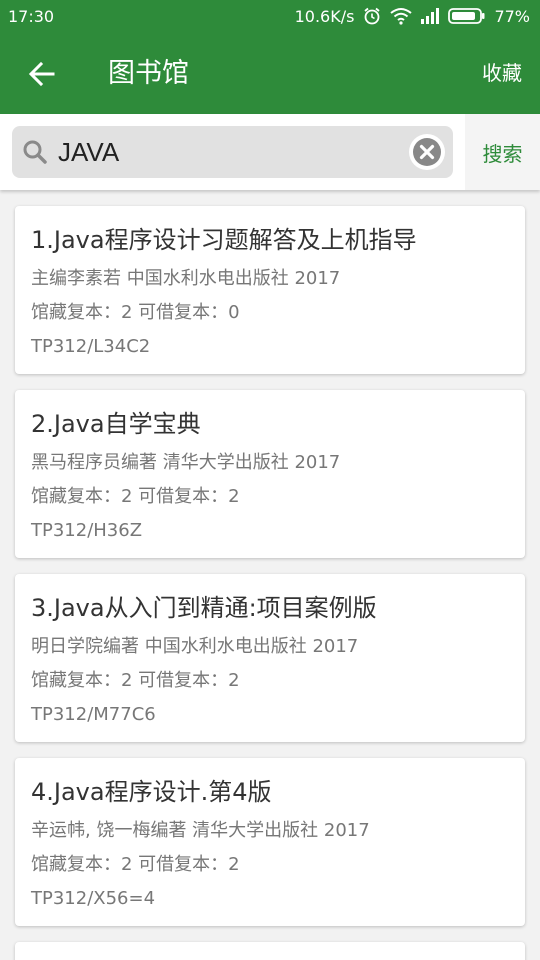 The height and width of the screenshot is (960, 540). I want to click on book-title: 4.Java程序设计.第4版, so click(151, 792).